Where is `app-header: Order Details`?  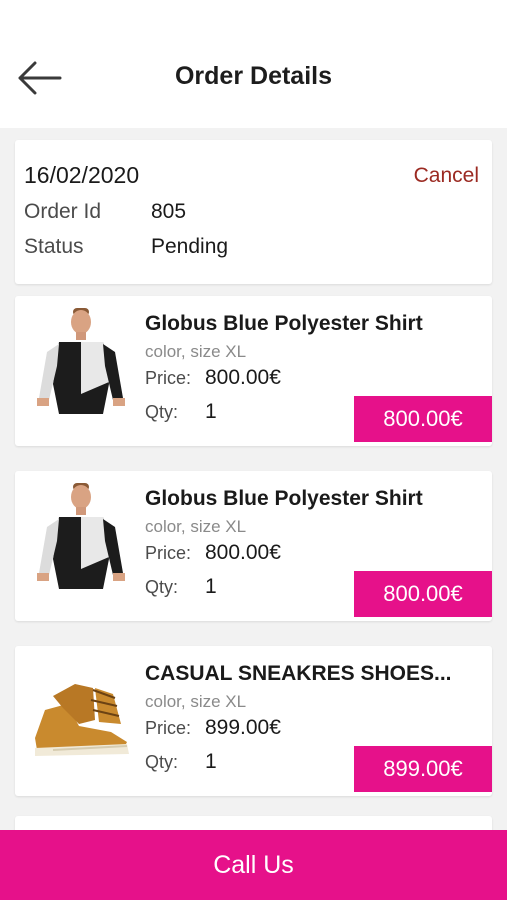
app-header: Order Details is located at coordinates (253, 64).